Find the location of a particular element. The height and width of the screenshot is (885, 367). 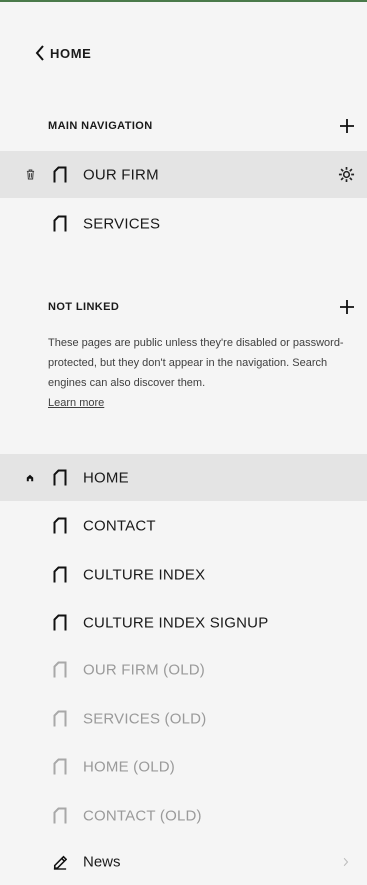

not-linked-item-contact: CONTACT is located at coordinates (183, 525).